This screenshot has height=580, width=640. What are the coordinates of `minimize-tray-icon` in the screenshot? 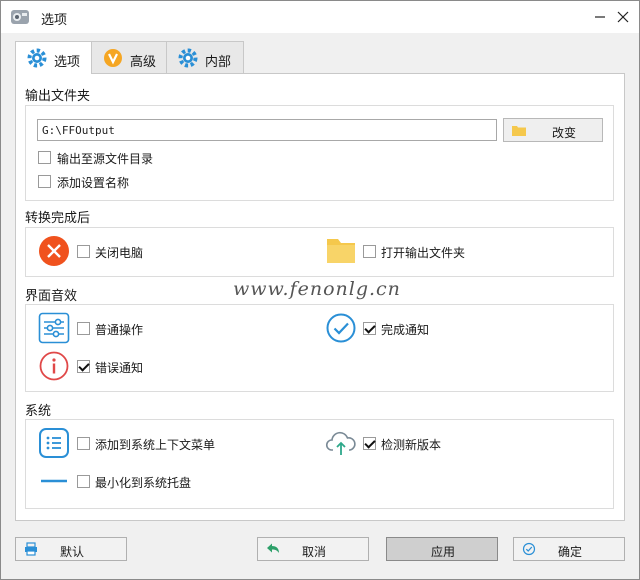 It's located at (54, 481).